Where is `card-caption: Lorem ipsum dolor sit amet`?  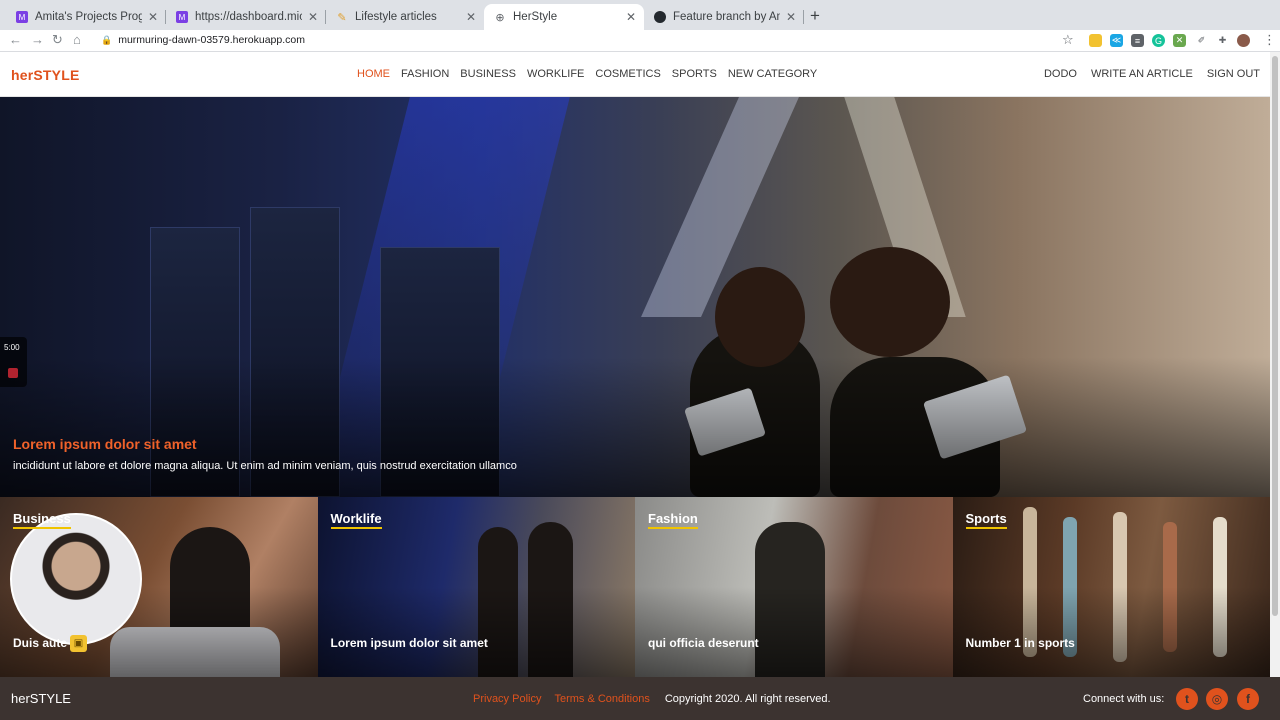 card-caption: Lorem ipsum dolor sit amet is located at coordinates (409, 643).